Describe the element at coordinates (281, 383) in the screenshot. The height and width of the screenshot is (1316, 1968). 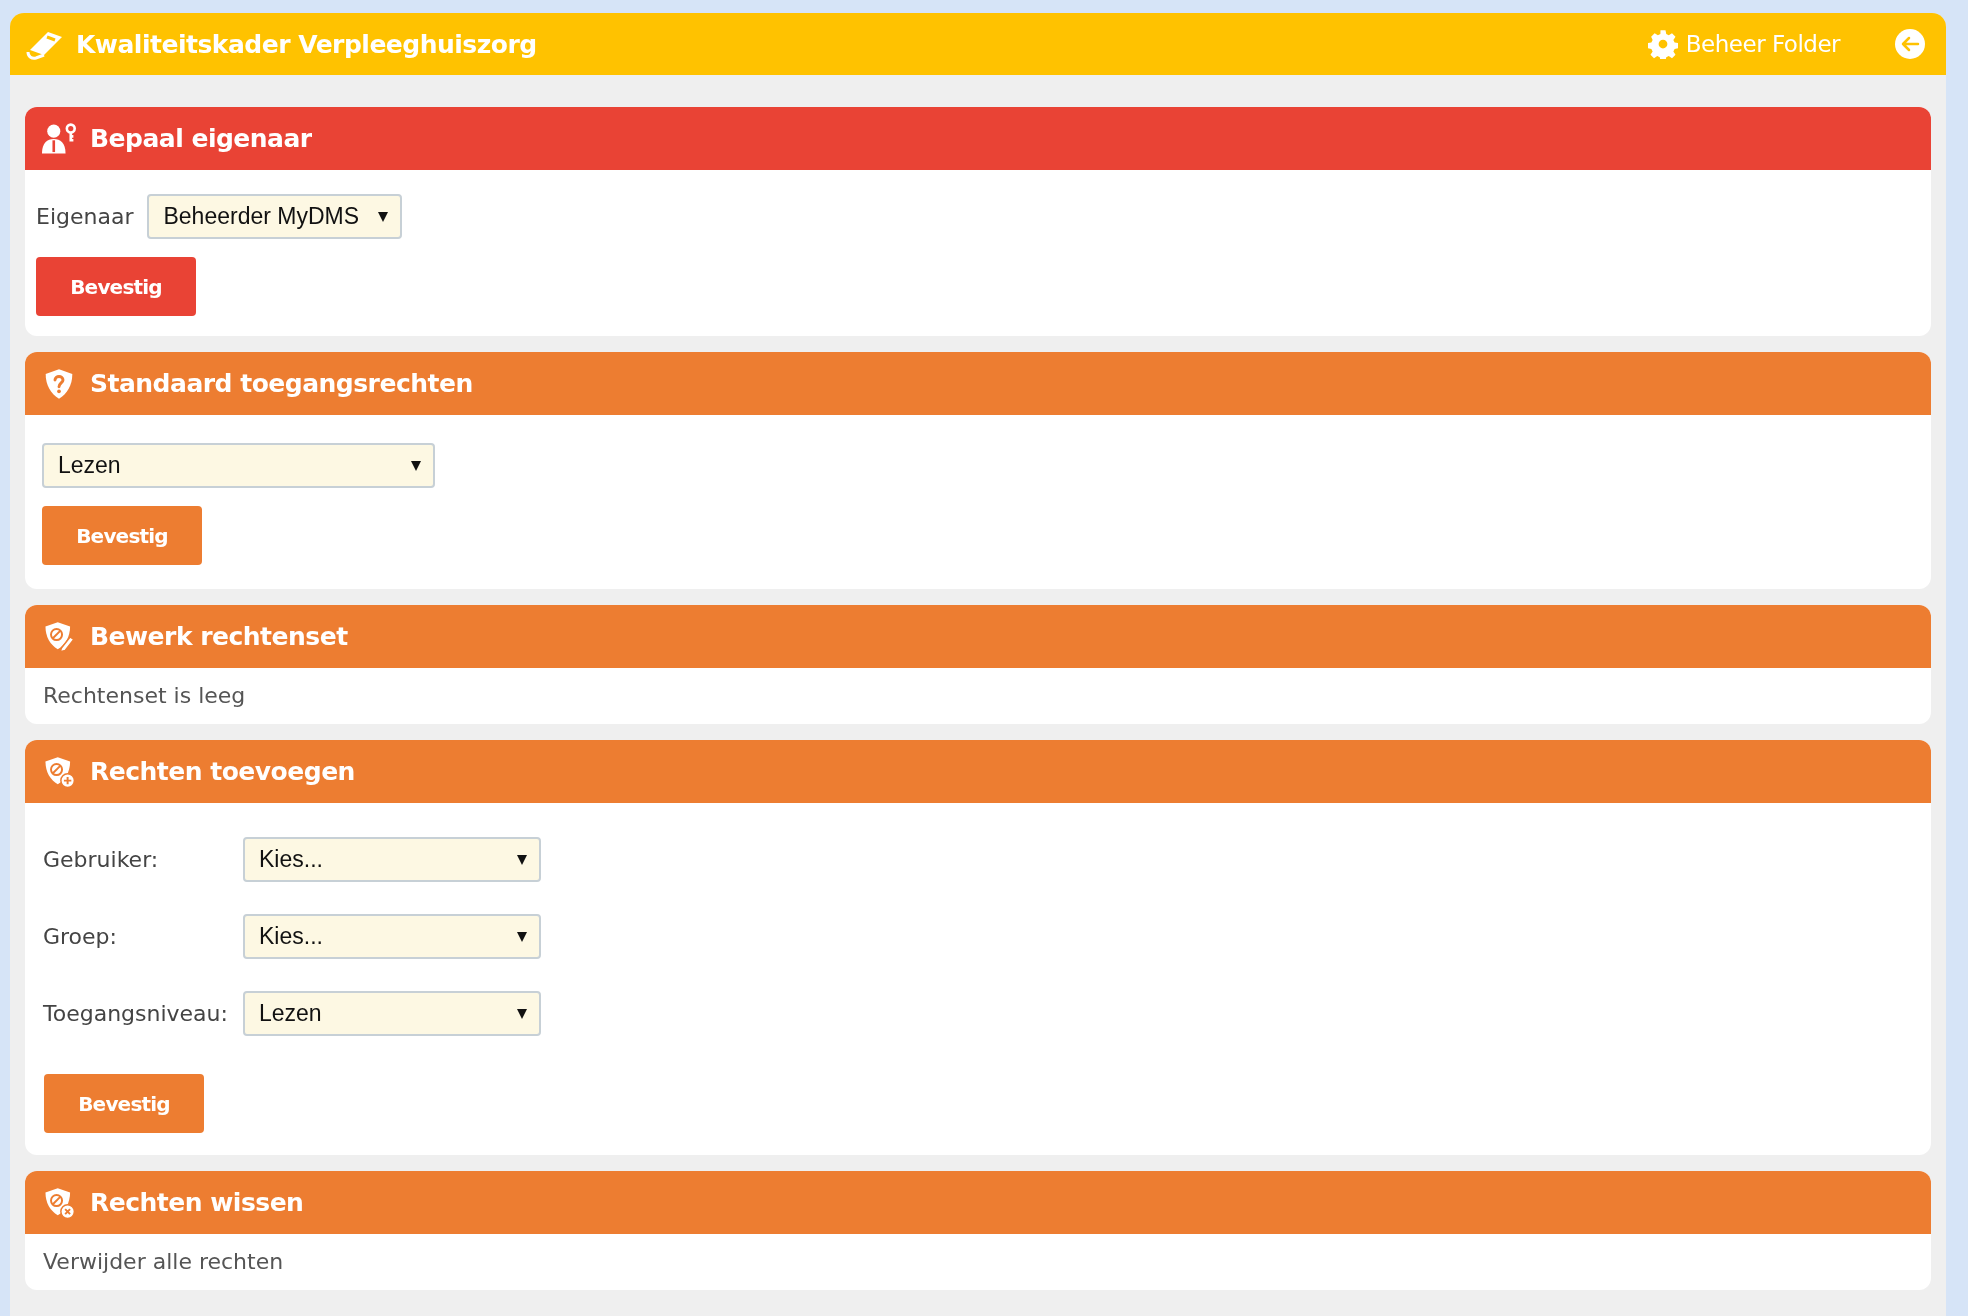
I see `section-title: Standaard toegangsrechten` at that location.